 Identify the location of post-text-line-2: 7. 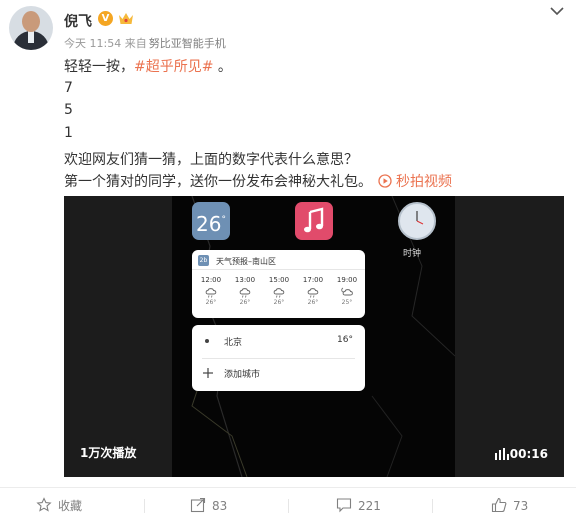
(68, 88).